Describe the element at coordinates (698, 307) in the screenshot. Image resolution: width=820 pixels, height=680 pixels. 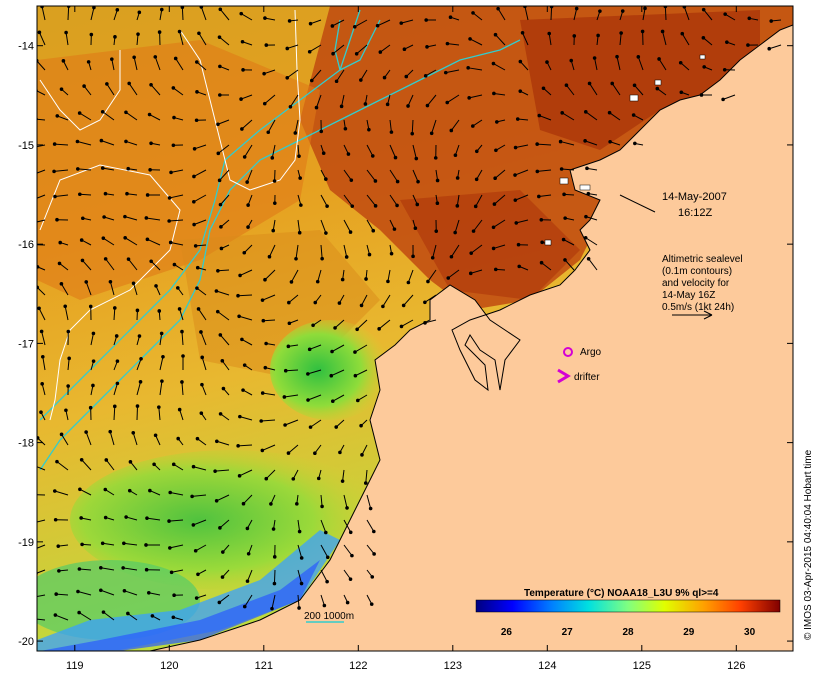
I see `altimetry-line-5: 0.5m/s (1kt 24h)` at that location.